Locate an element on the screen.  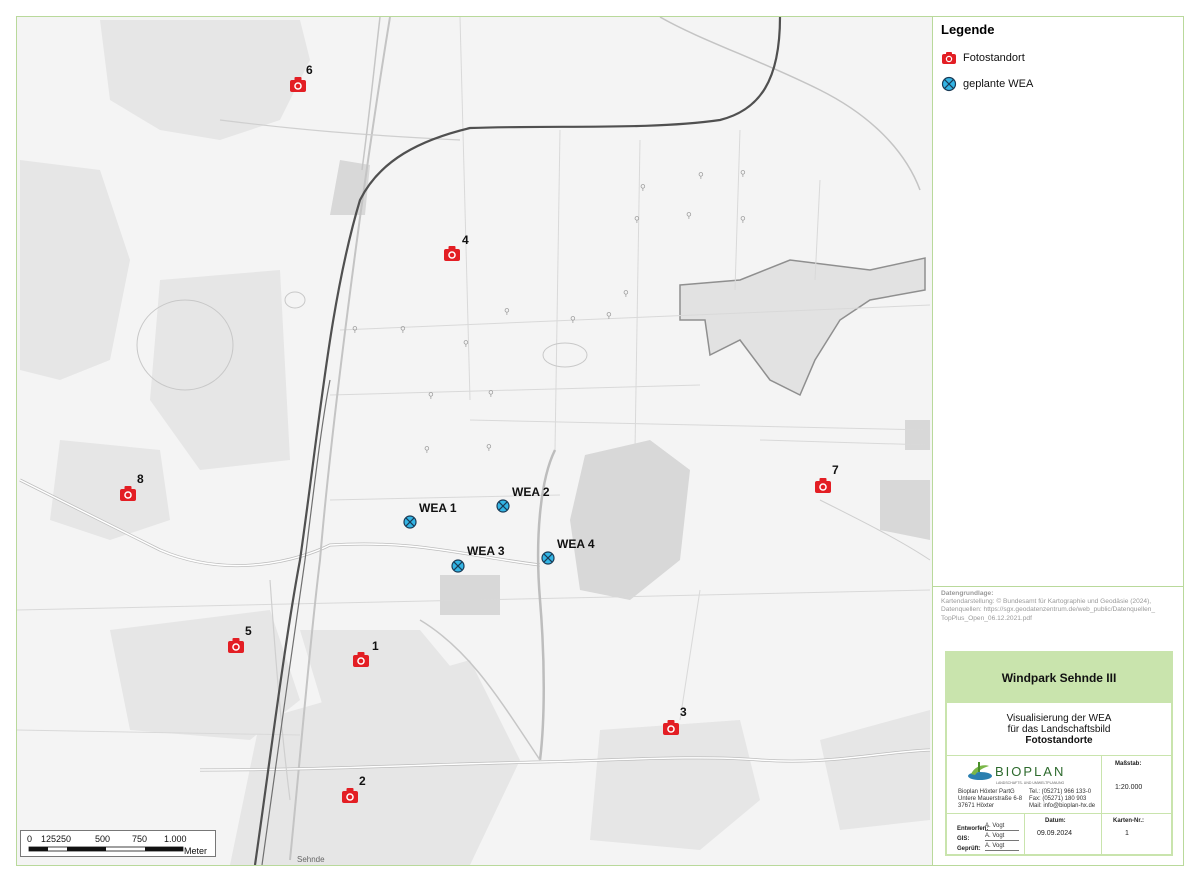
turbine-label: WEA 1 is located at coordinates (438, 508).